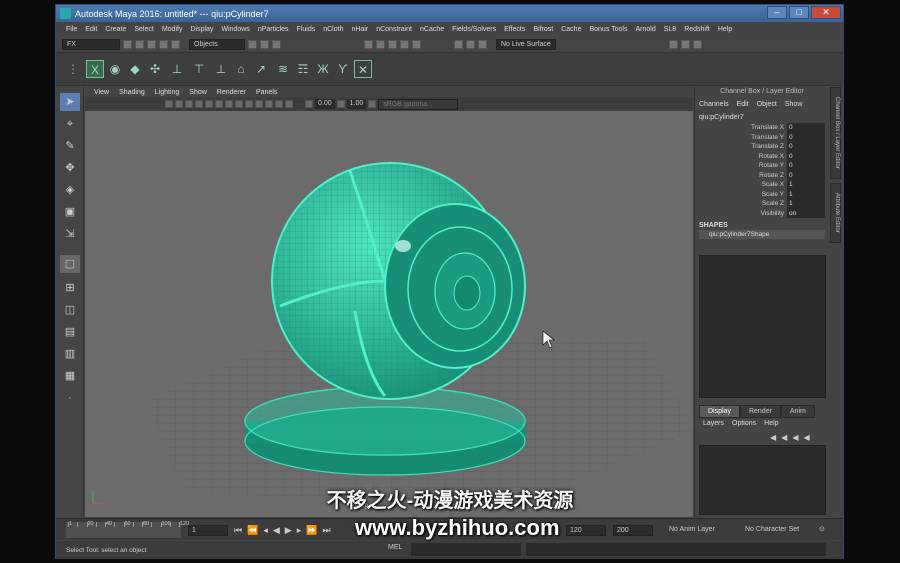  Describe the element at coordinates (380, 44) in the screenshot. I see `snap-curve-icon` at that location.